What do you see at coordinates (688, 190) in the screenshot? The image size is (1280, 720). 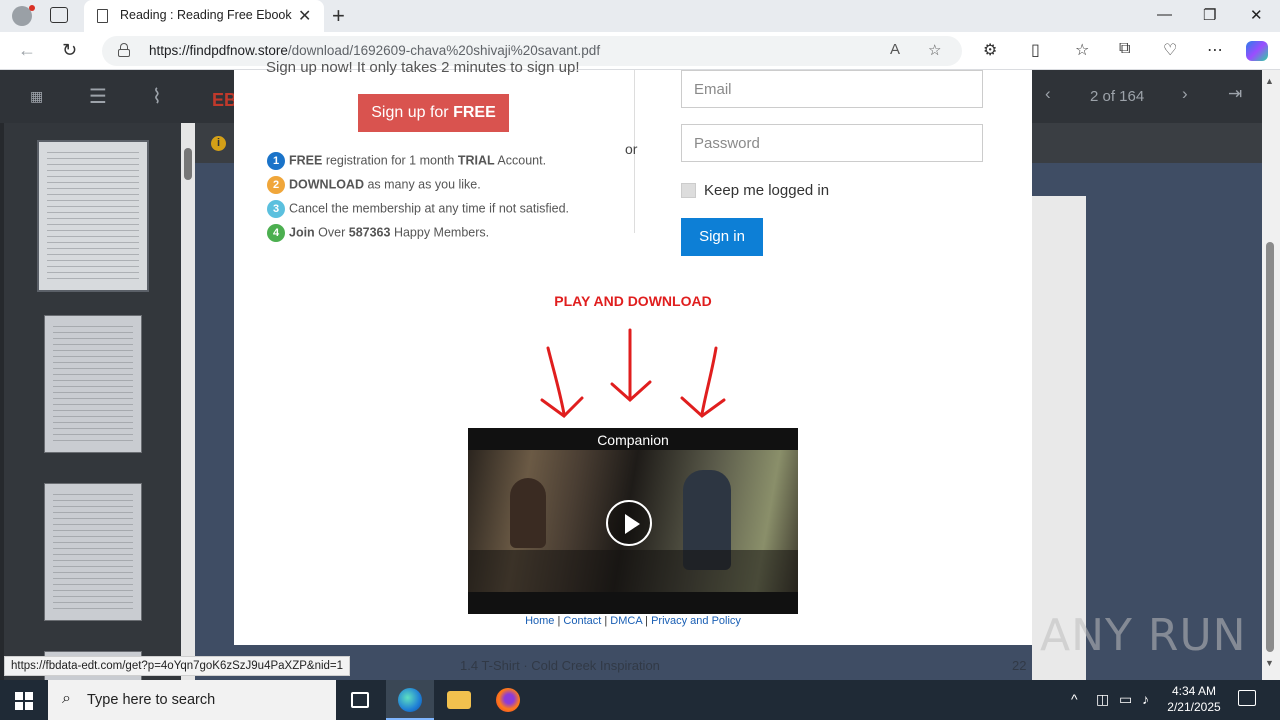 I see `keep-logged-in-checkbox` at bounding box center [688, 190].